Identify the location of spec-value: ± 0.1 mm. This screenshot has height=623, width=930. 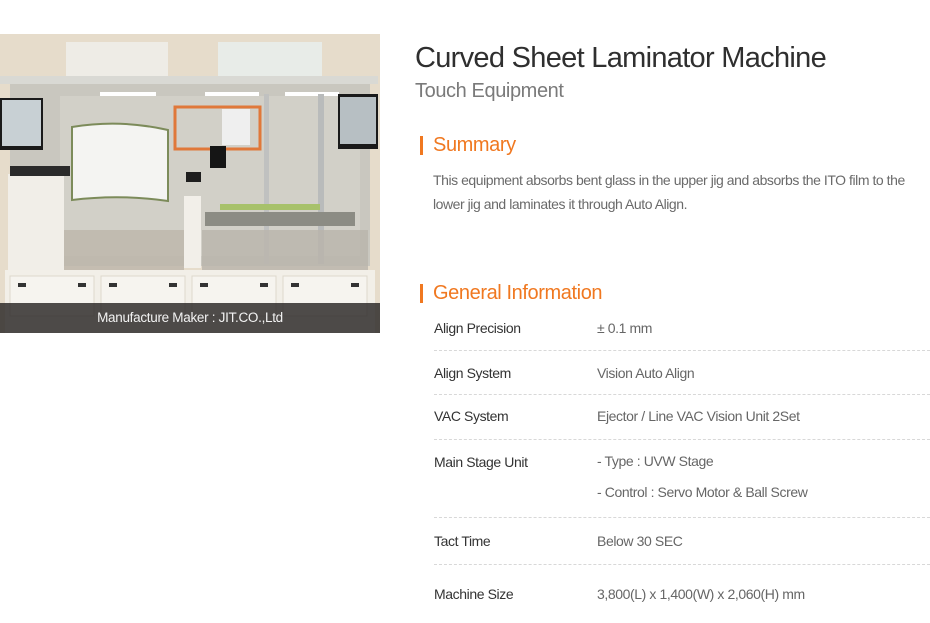
(625, 328).